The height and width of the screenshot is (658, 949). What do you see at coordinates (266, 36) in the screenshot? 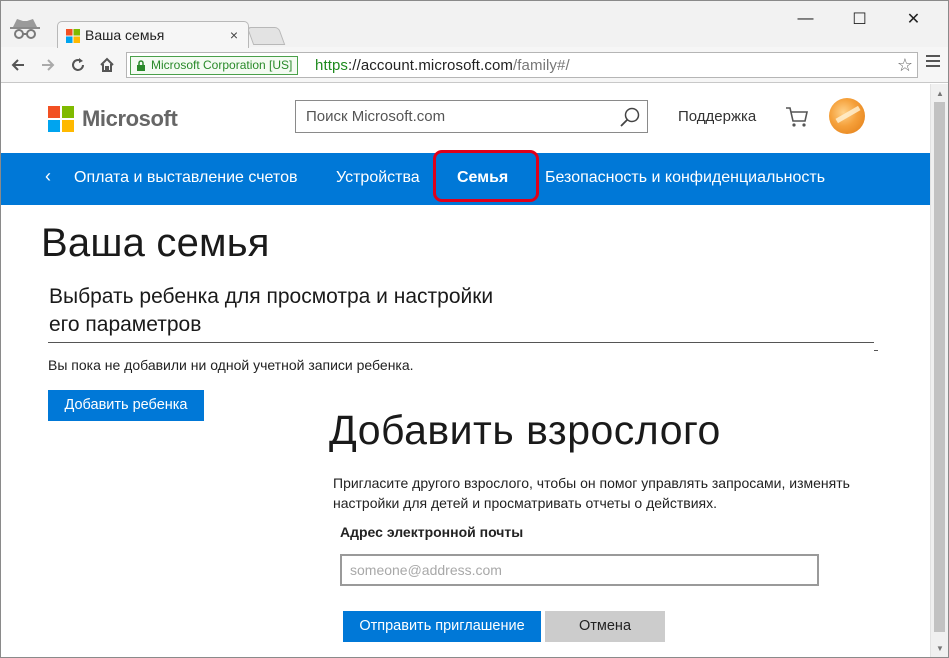
I see `new-tab-button` at bounding box center [266, 36].